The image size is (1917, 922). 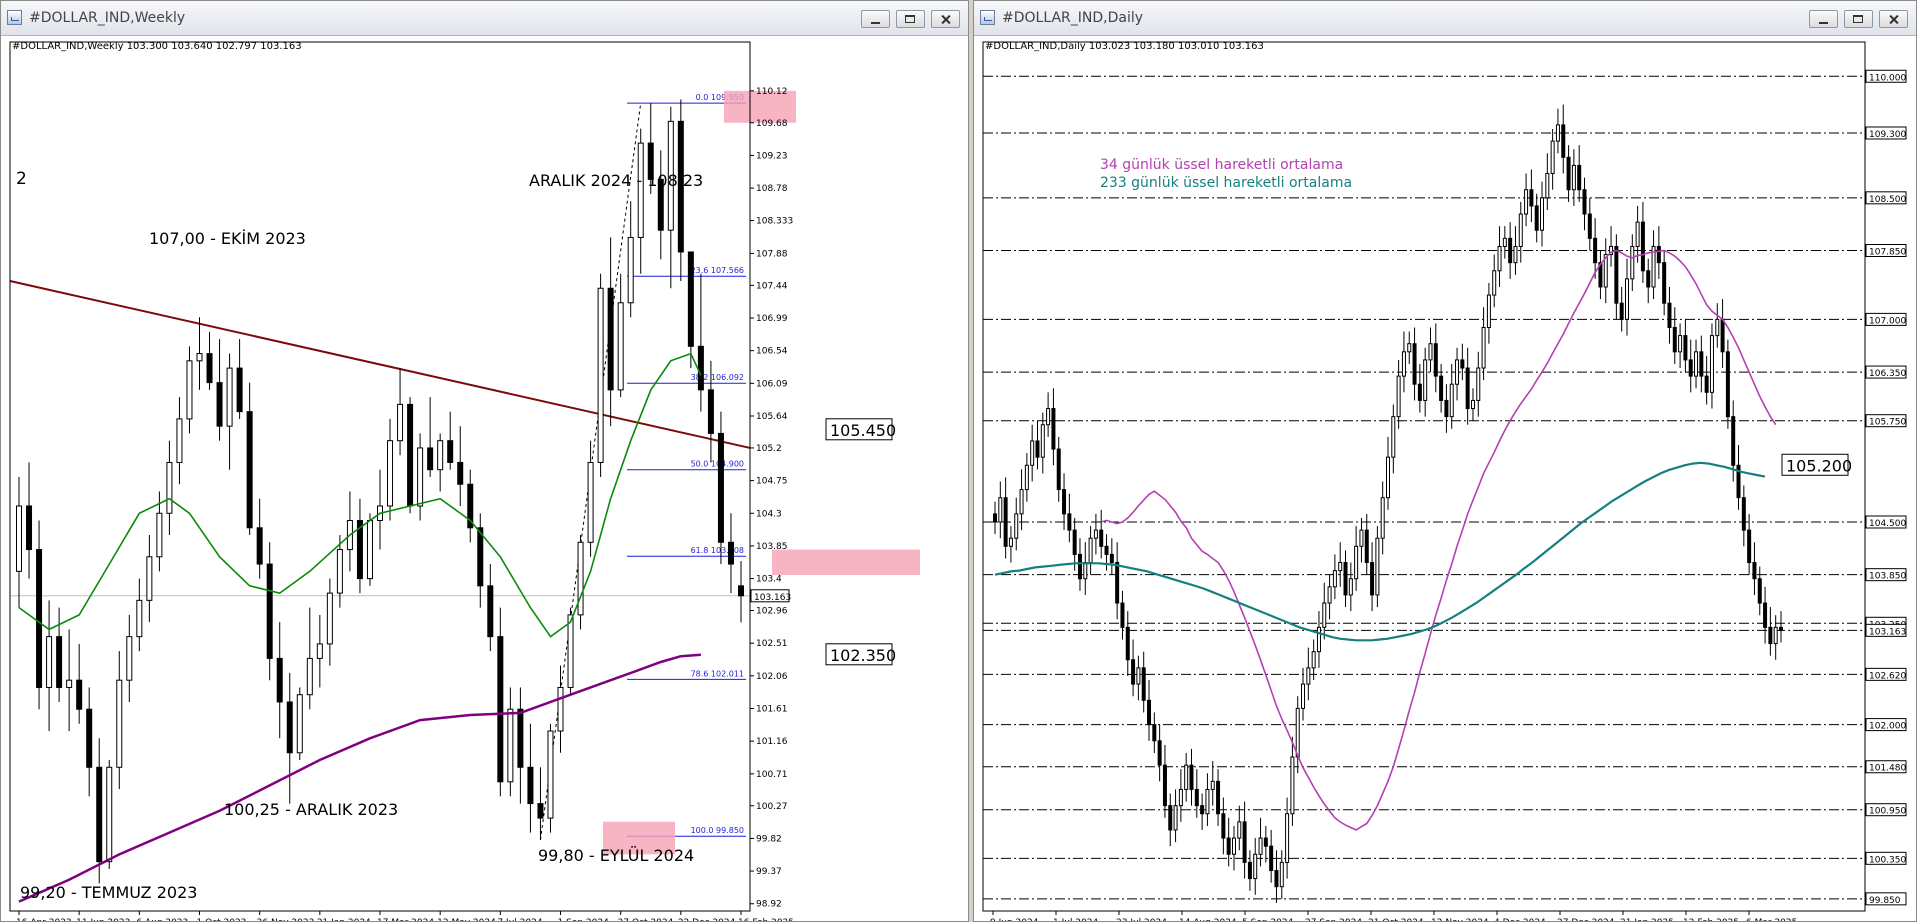 I want to click on annotation-text: 100,25 - ARALIK 2023, so click(x=311, y=809).